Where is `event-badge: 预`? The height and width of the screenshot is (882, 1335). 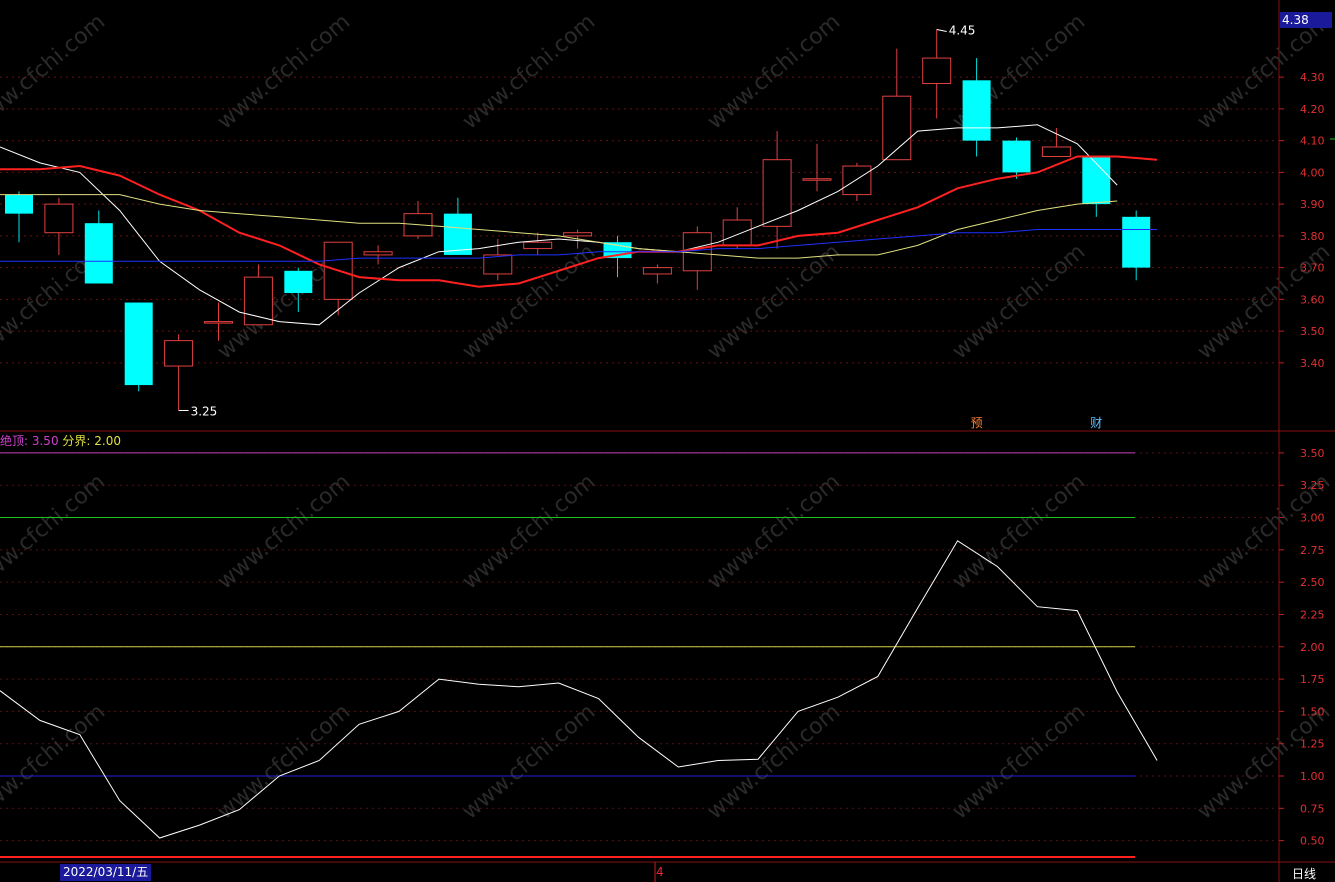 event-badge: 预 is located at coordinates (977, 423).